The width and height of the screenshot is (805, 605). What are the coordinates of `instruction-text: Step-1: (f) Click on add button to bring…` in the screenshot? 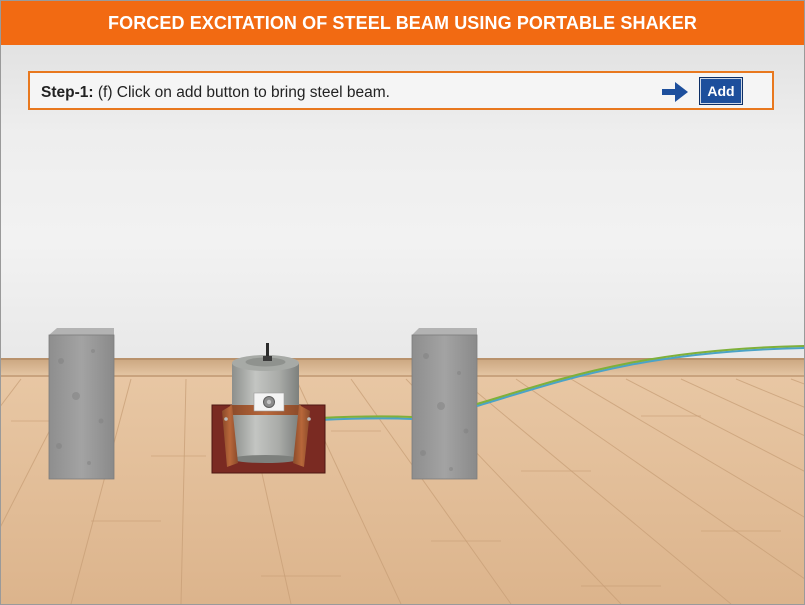 It's located at (215, 93).